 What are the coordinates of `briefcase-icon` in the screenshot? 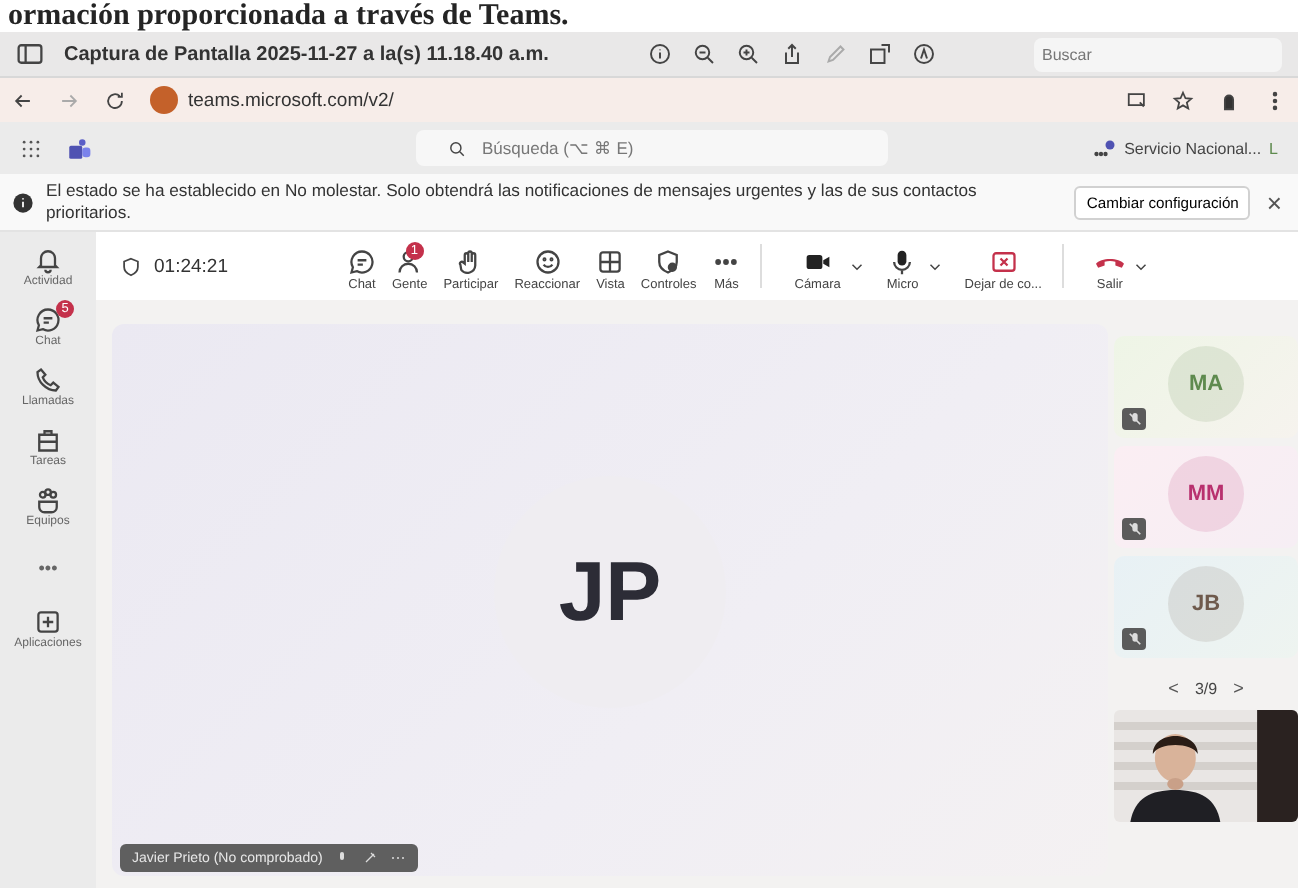 It's located at (47, 440).